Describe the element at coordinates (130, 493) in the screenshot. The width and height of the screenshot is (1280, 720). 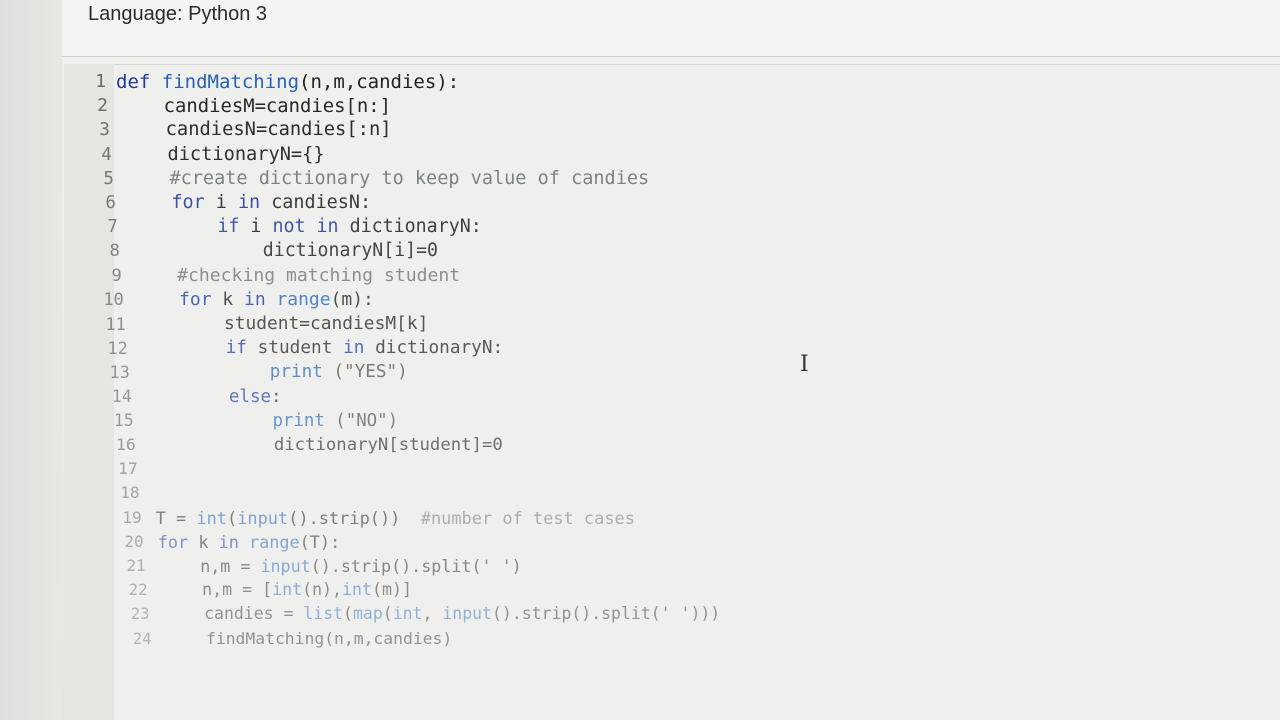
I see `line-number: 18` at that location.